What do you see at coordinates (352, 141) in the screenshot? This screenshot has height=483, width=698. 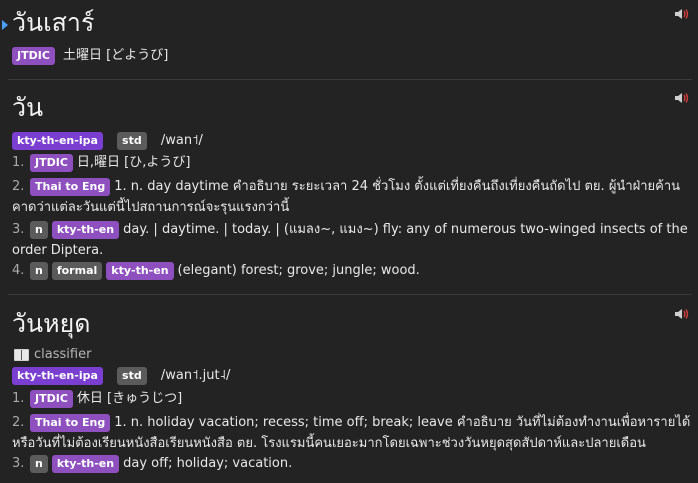 I see `pronunciation-row: kty-th-en-ipa std /wan˦/` at bounding box center [352, 141].